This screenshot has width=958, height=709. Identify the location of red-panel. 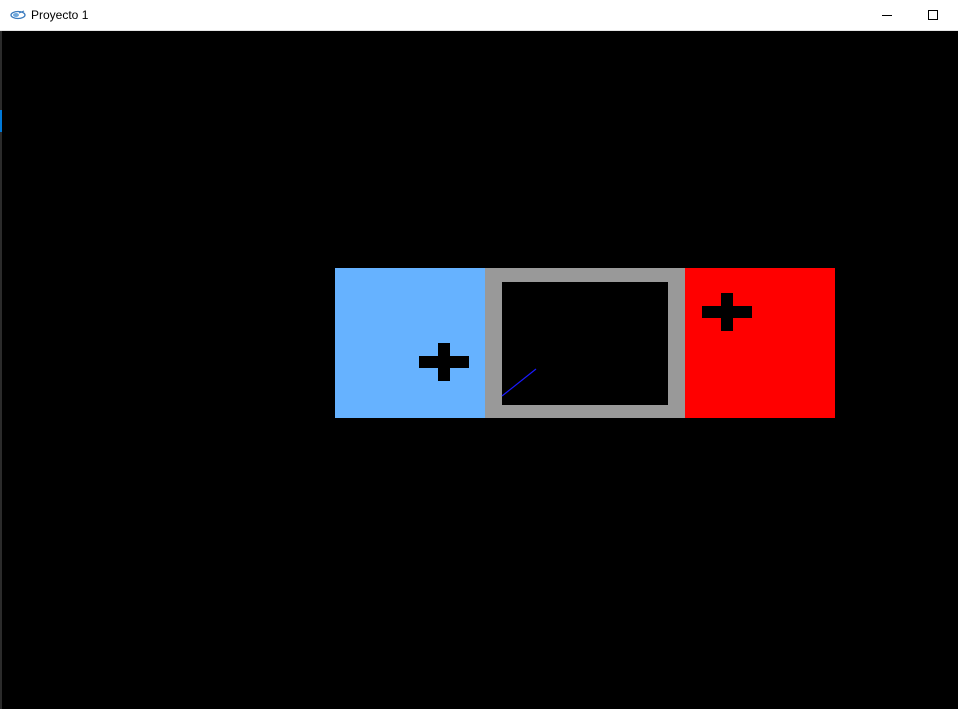
(760, 343).